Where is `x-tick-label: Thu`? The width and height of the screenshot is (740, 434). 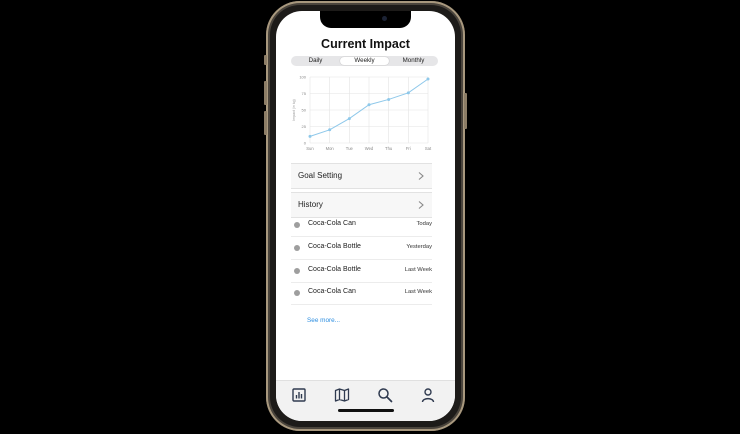 x-tick-label: Thu is located at coordinates (389, 148).